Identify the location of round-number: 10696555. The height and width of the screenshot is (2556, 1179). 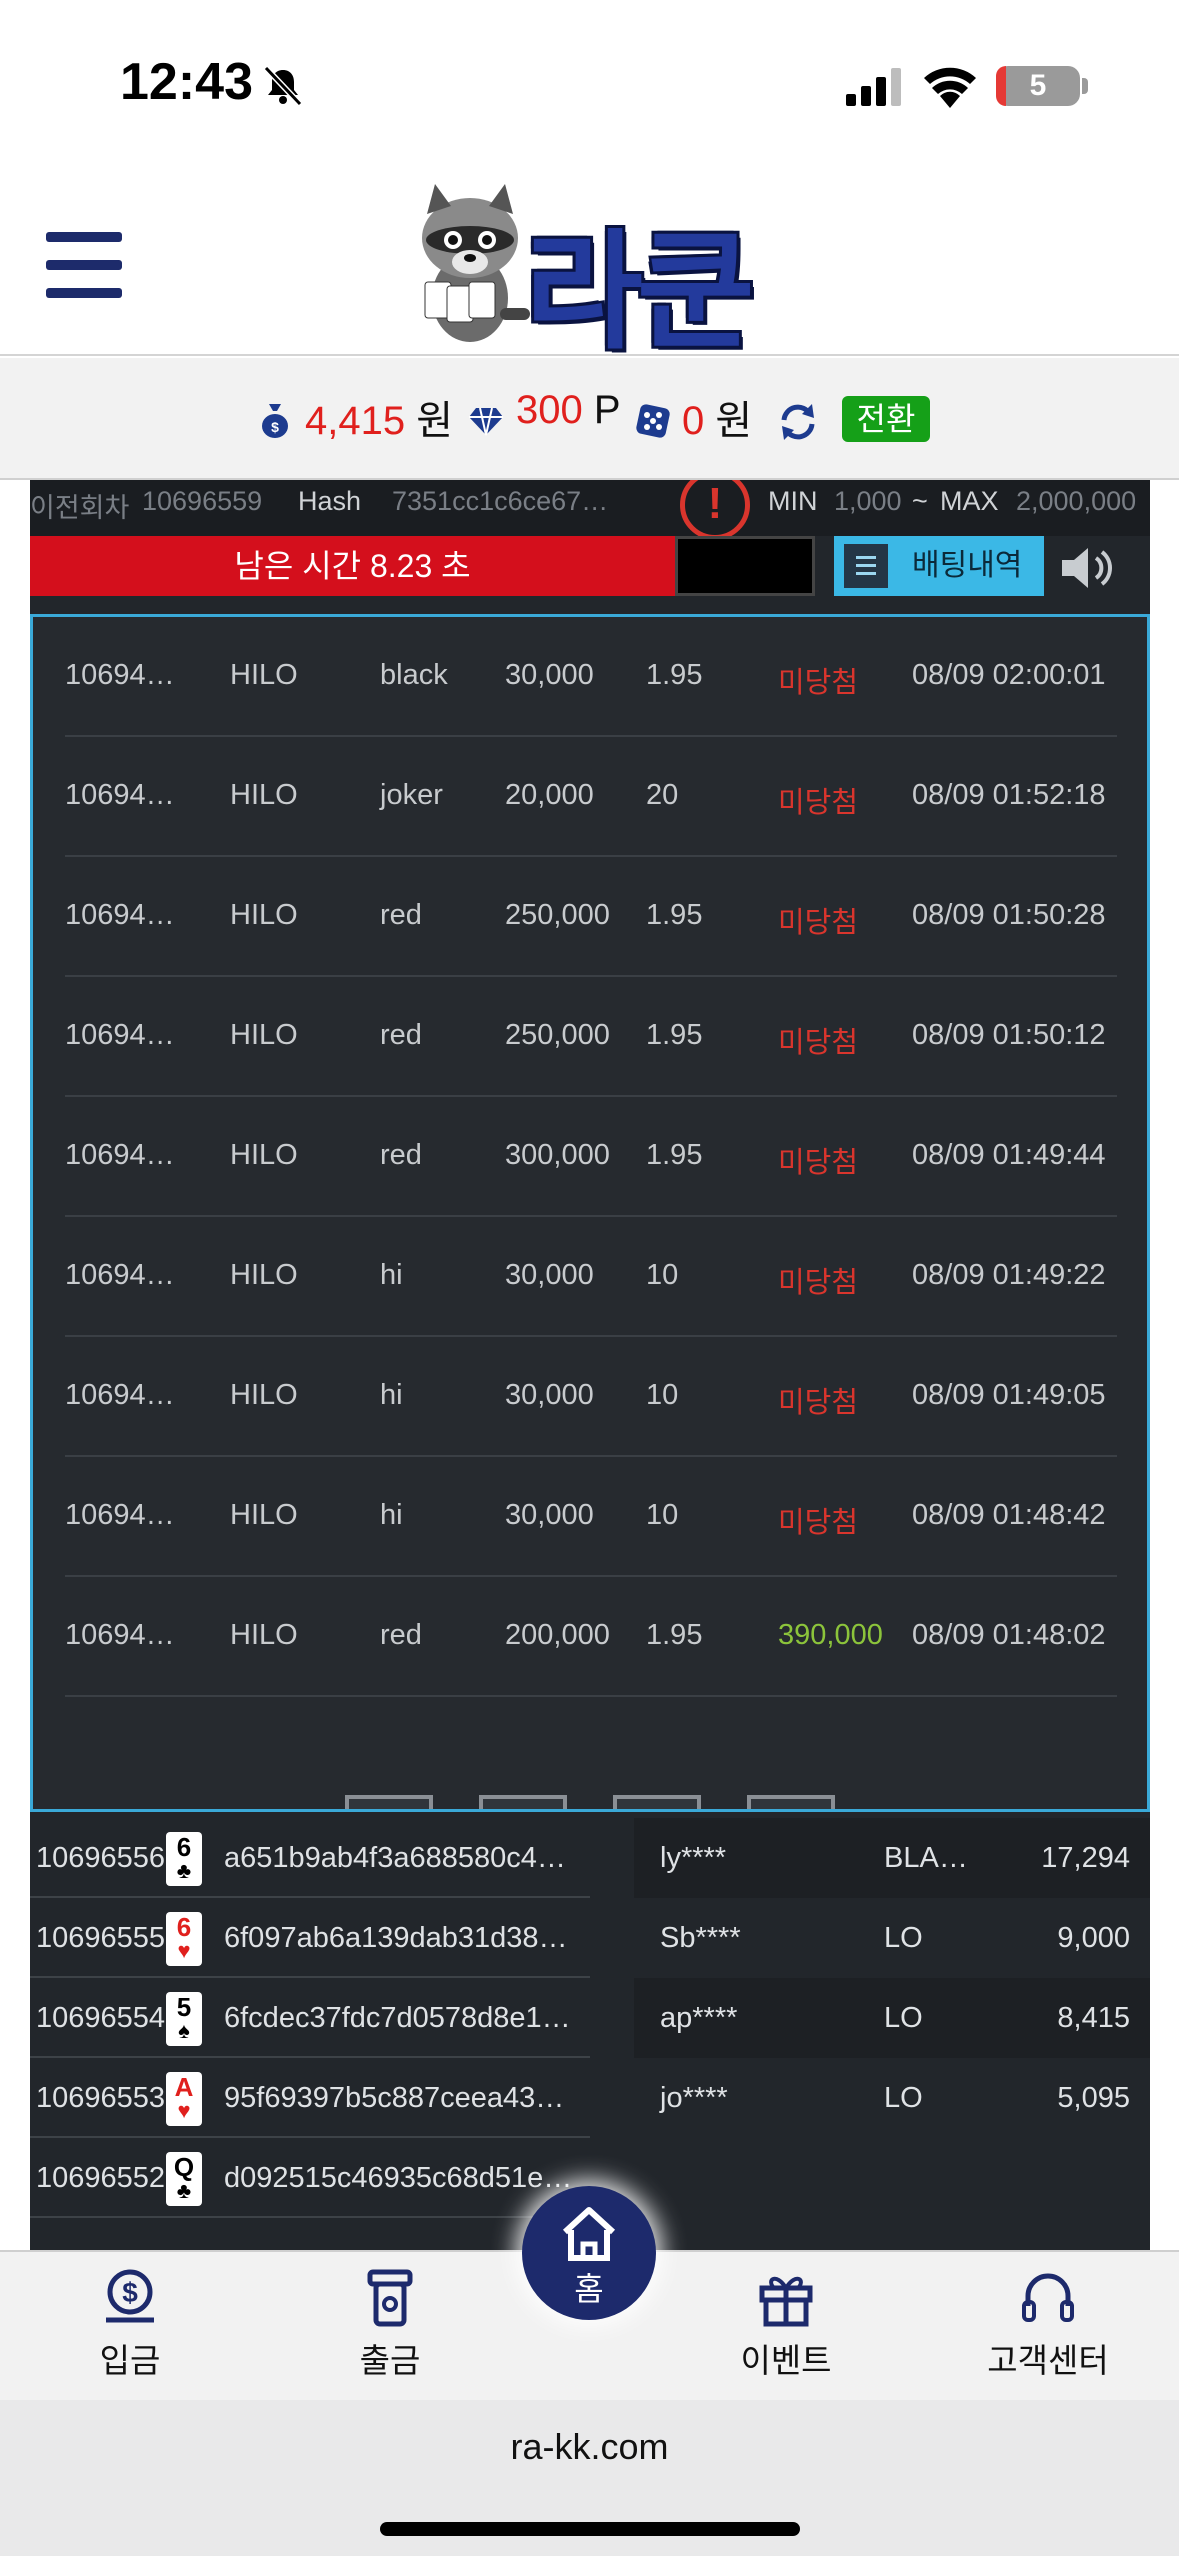
(101, 1938).